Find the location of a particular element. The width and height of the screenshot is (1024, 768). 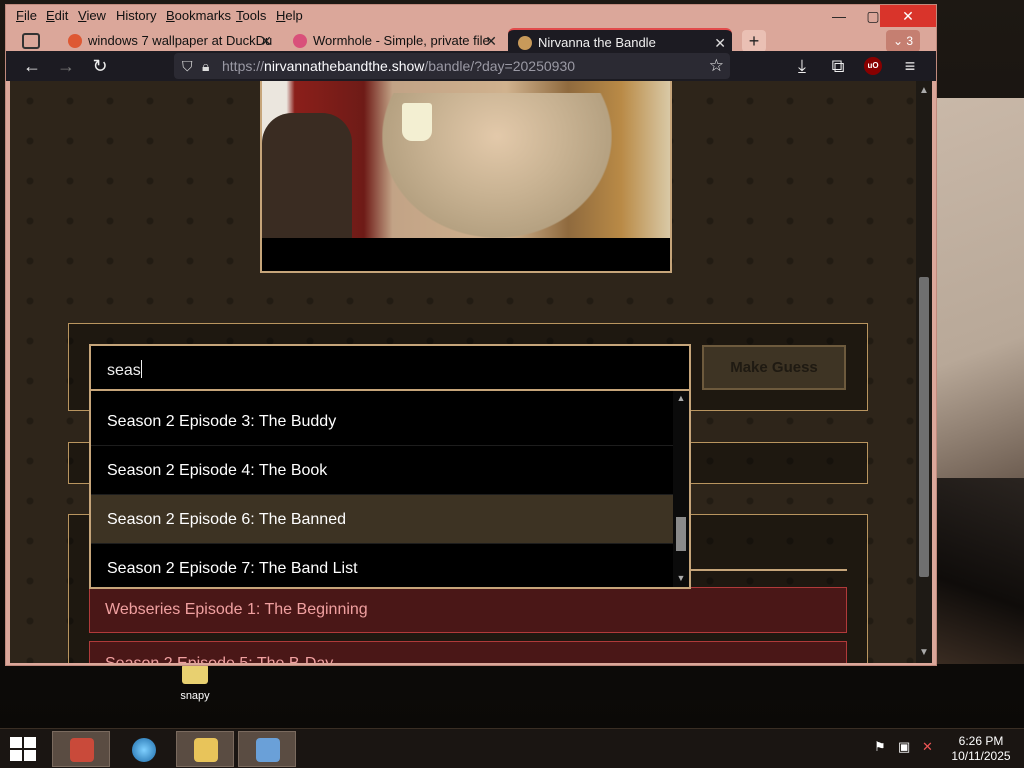

sidebar-toggle-icon is located at coordinates (31, 41).